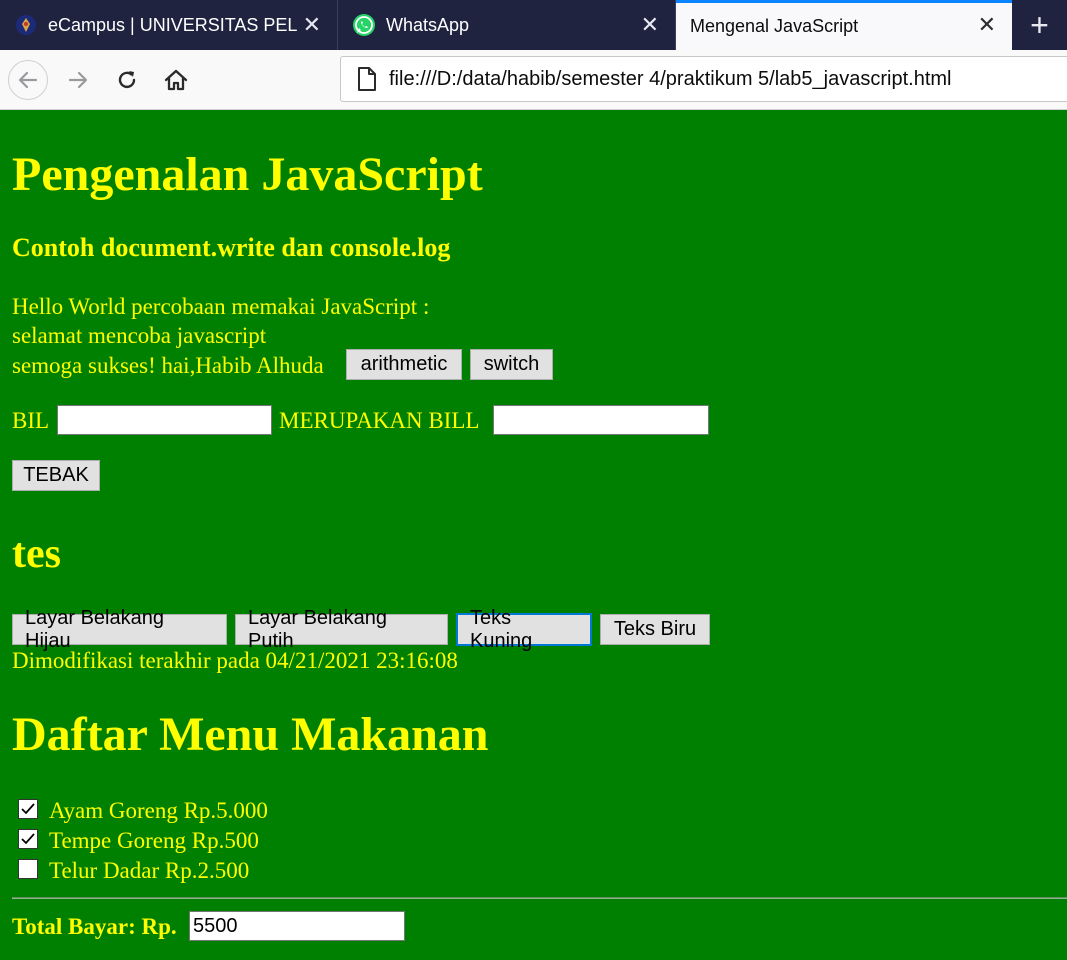  Describe the element at coordinates (524, 629) in the screenshot. I see `text-yellow-button: Teks Kuning` at that location.